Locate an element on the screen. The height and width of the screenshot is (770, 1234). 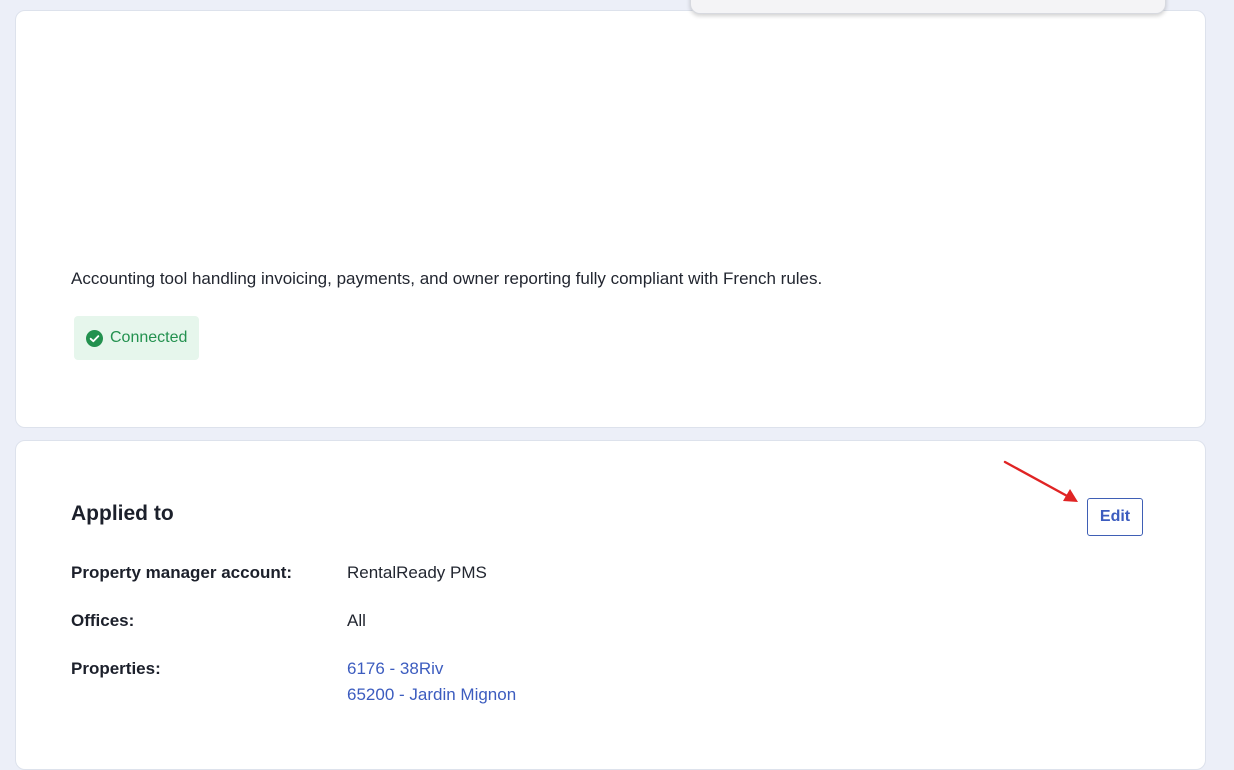
offices-label: Offices: is located at coordinates (103, 620).